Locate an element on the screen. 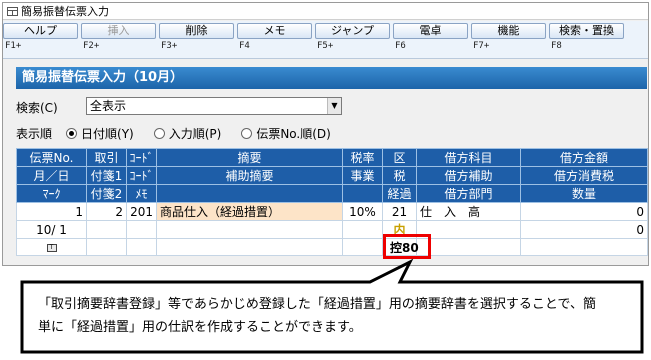  radio-voucher-label: 伝票No.順(D) is located at coordinates (293, 133).